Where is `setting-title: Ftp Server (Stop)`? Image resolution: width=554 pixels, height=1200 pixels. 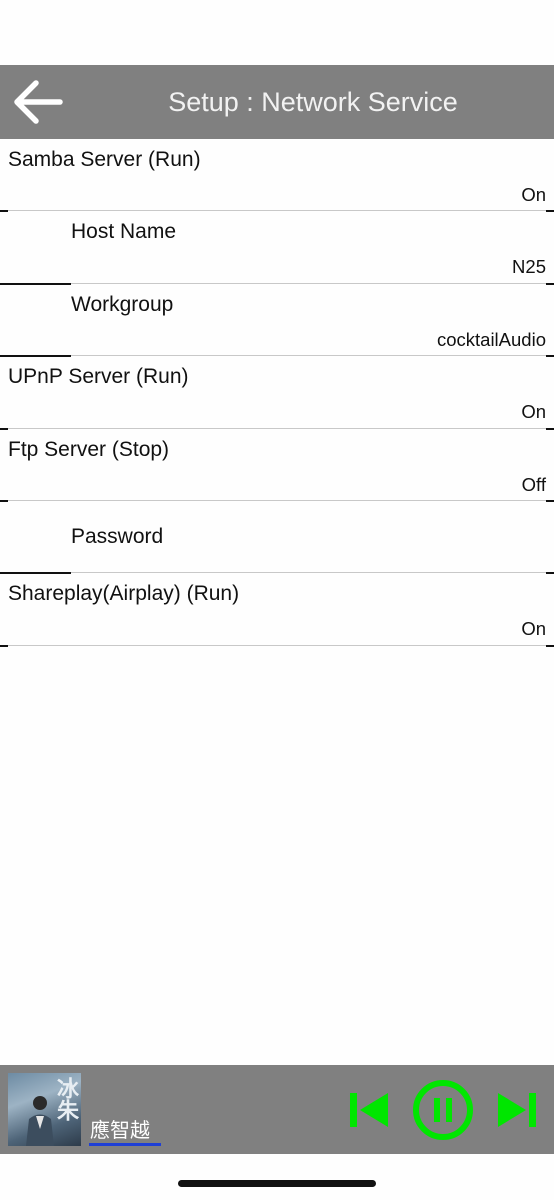 setting-title: Ftp Server (Stop) is located at coordinates (89, 449).